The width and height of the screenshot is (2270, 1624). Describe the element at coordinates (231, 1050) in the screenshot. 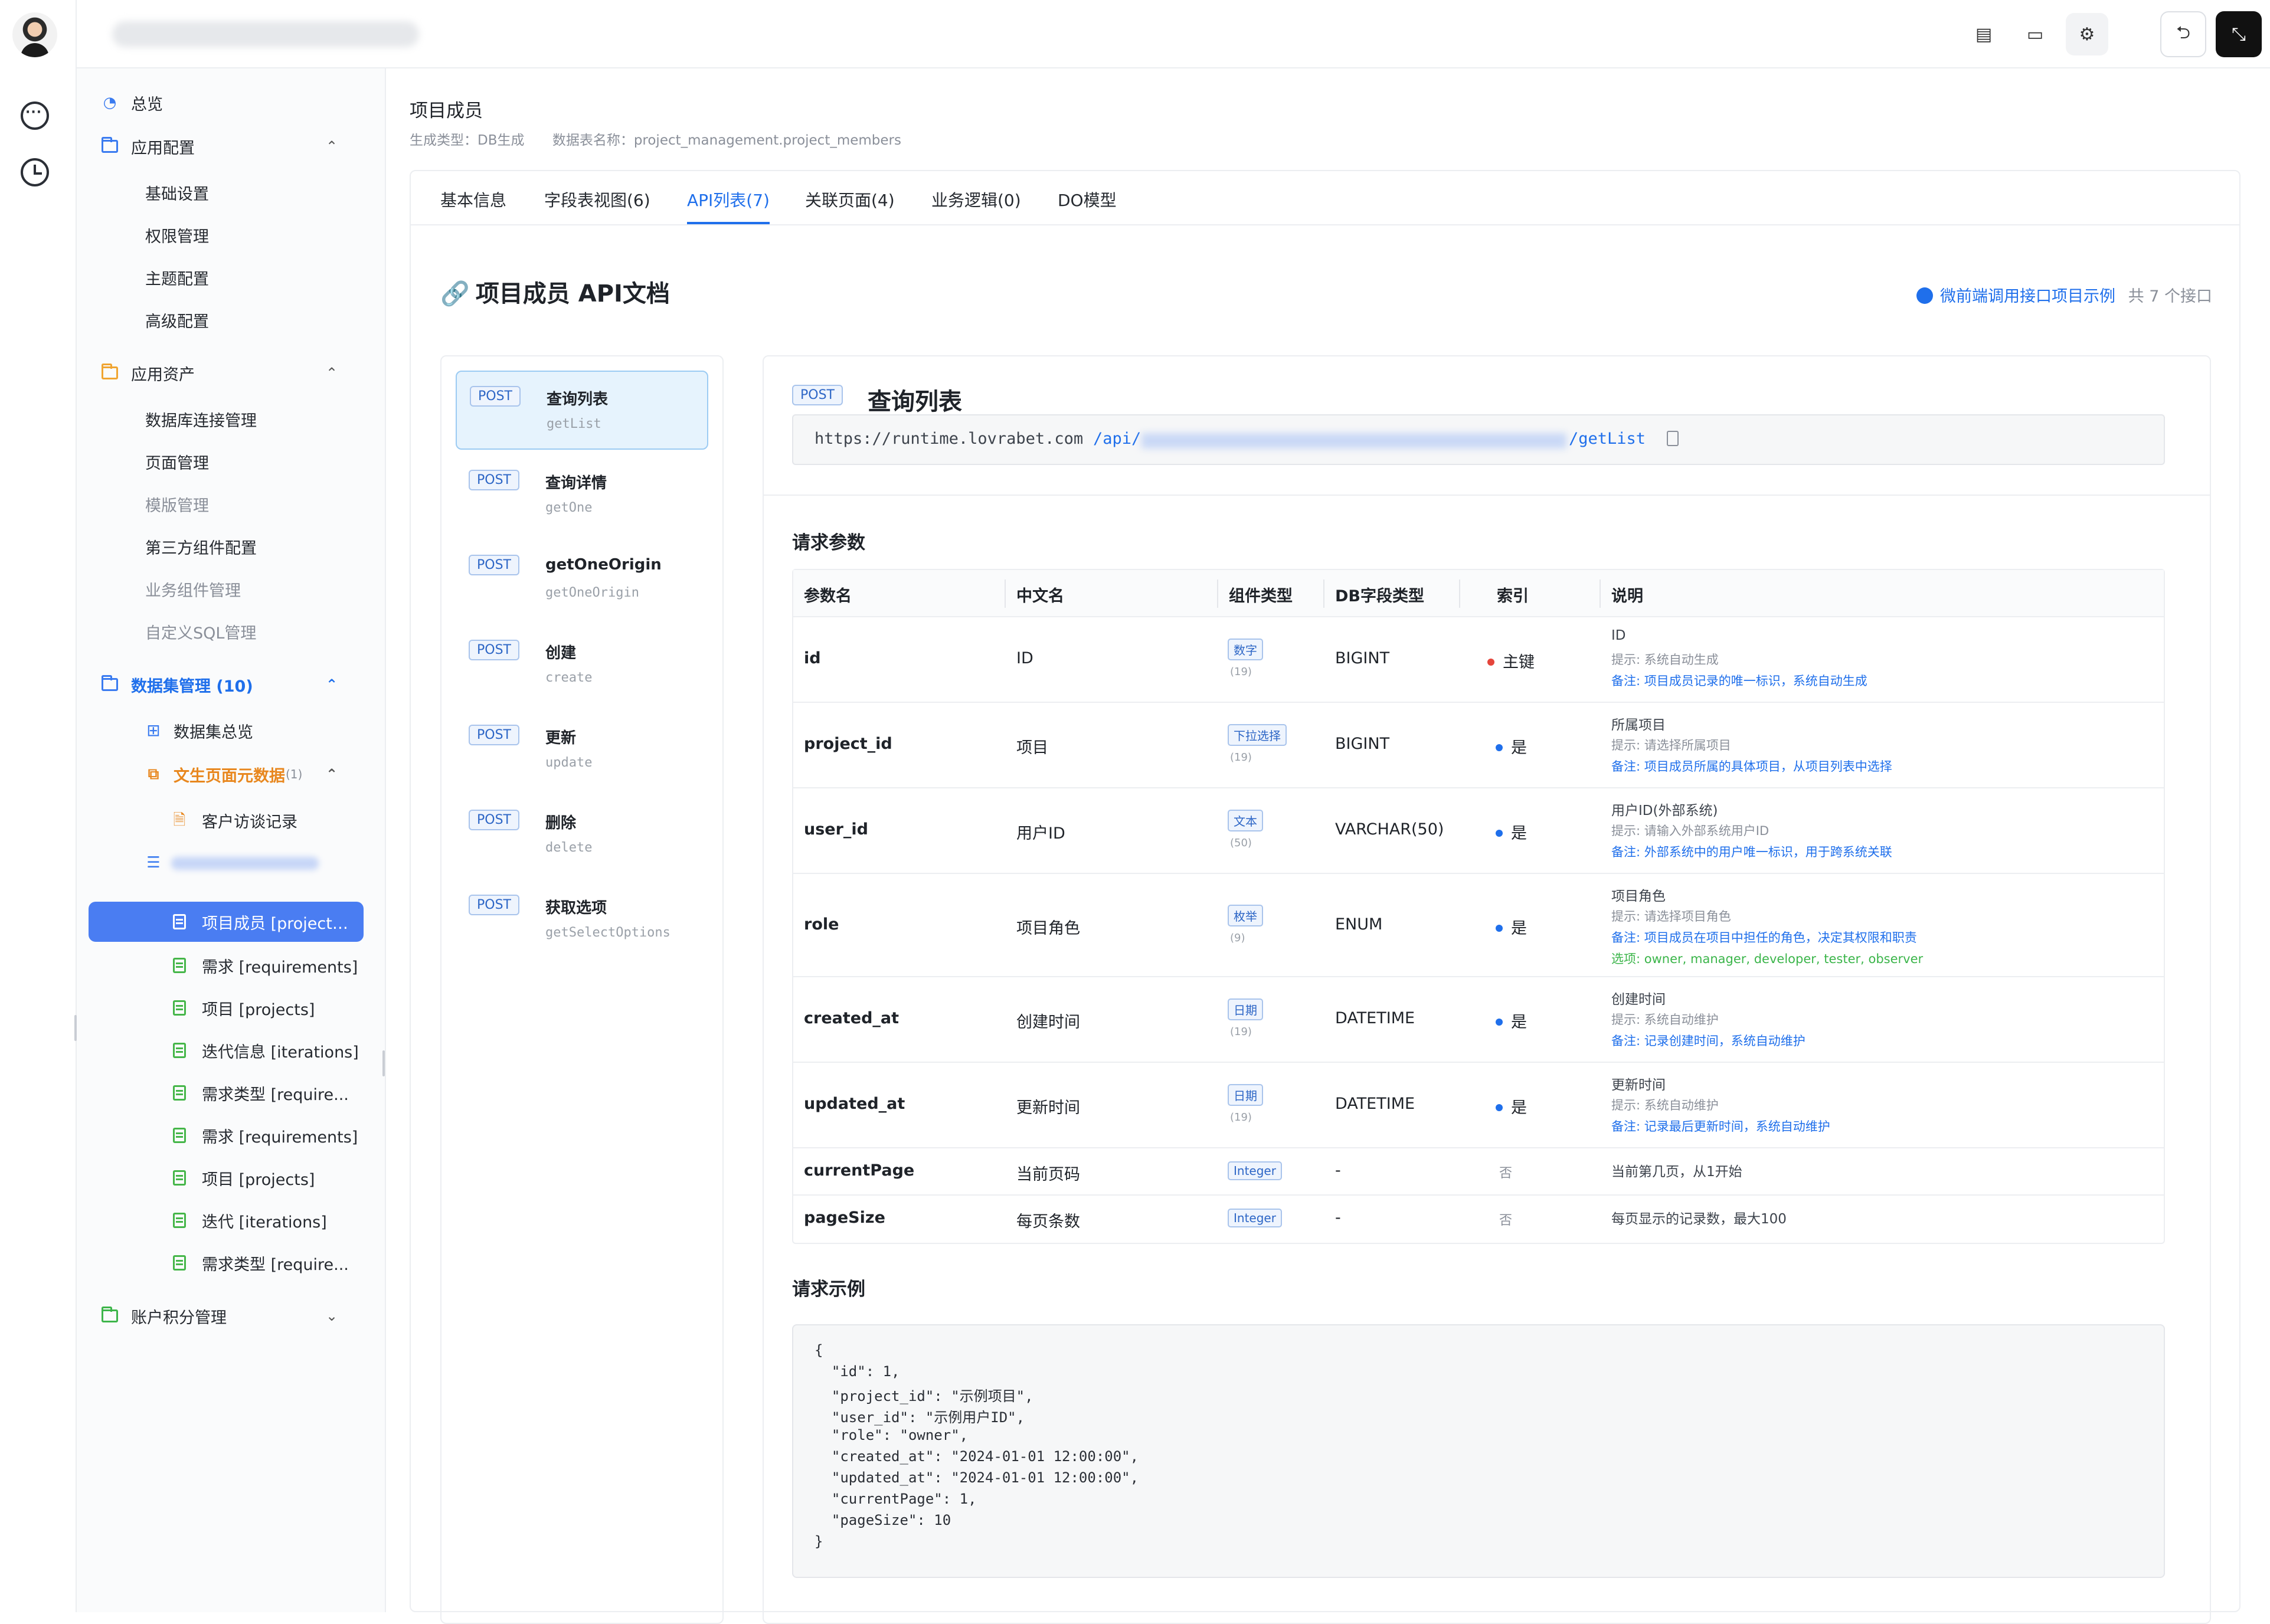

I see `sidebar-item-iterations: 迭代信息 [iterations]` at that location.